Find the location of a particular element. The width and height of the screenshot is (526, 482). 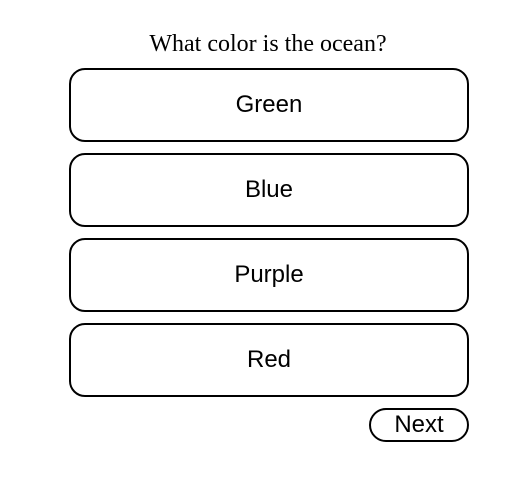

answer-label: Blue is located at coordinates (269, 189).